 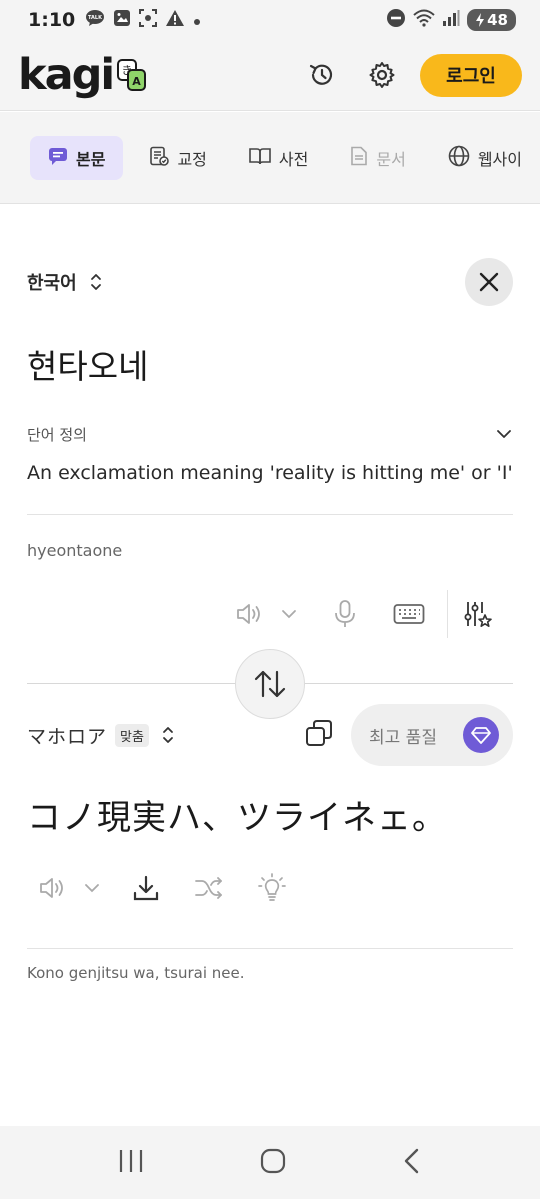 What do you see at coordinates (471, 75) in the screenshot?
I see `login-button: 로그인` at bounding box center [471, 75].